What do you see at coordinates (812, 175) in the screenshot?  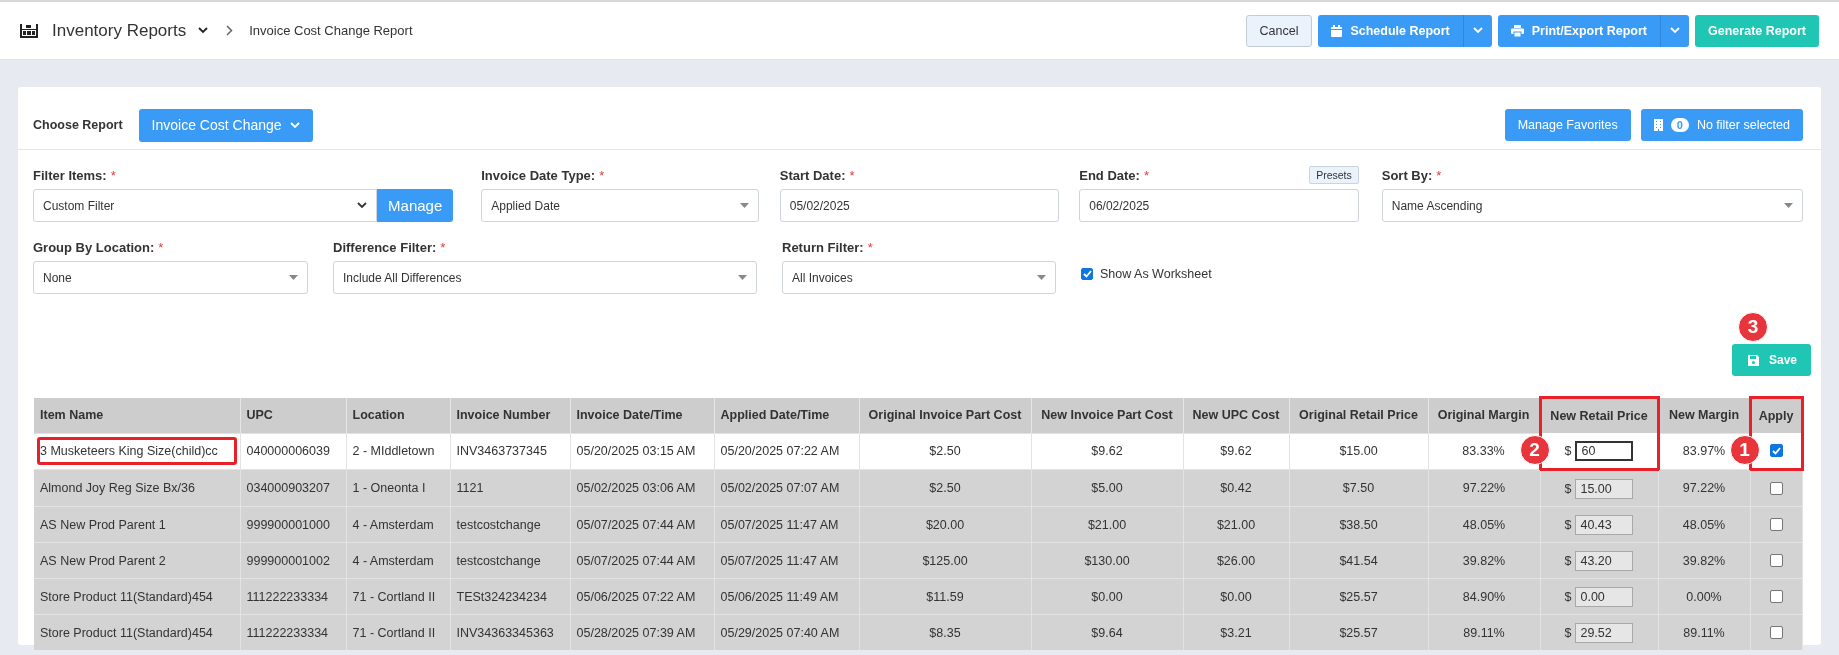 I see `field-label: Start Date:` at bounding box center [812, 175].